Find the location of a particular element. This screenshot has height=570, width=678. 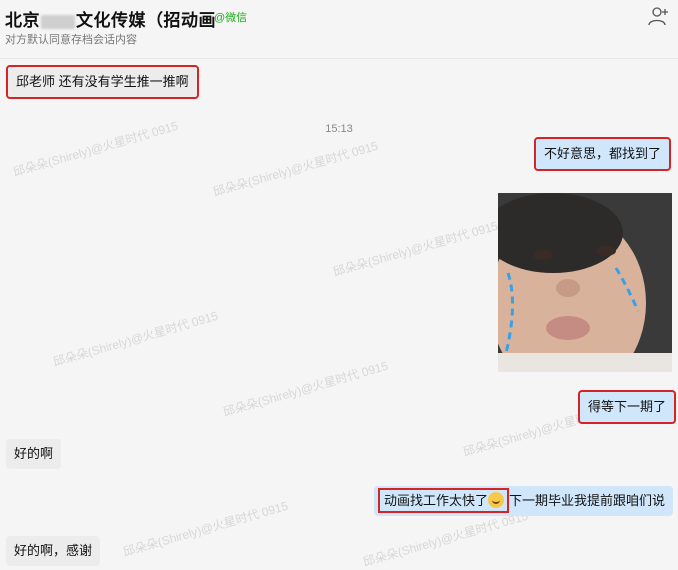

redacted-name is located at coordinates (58, 21).